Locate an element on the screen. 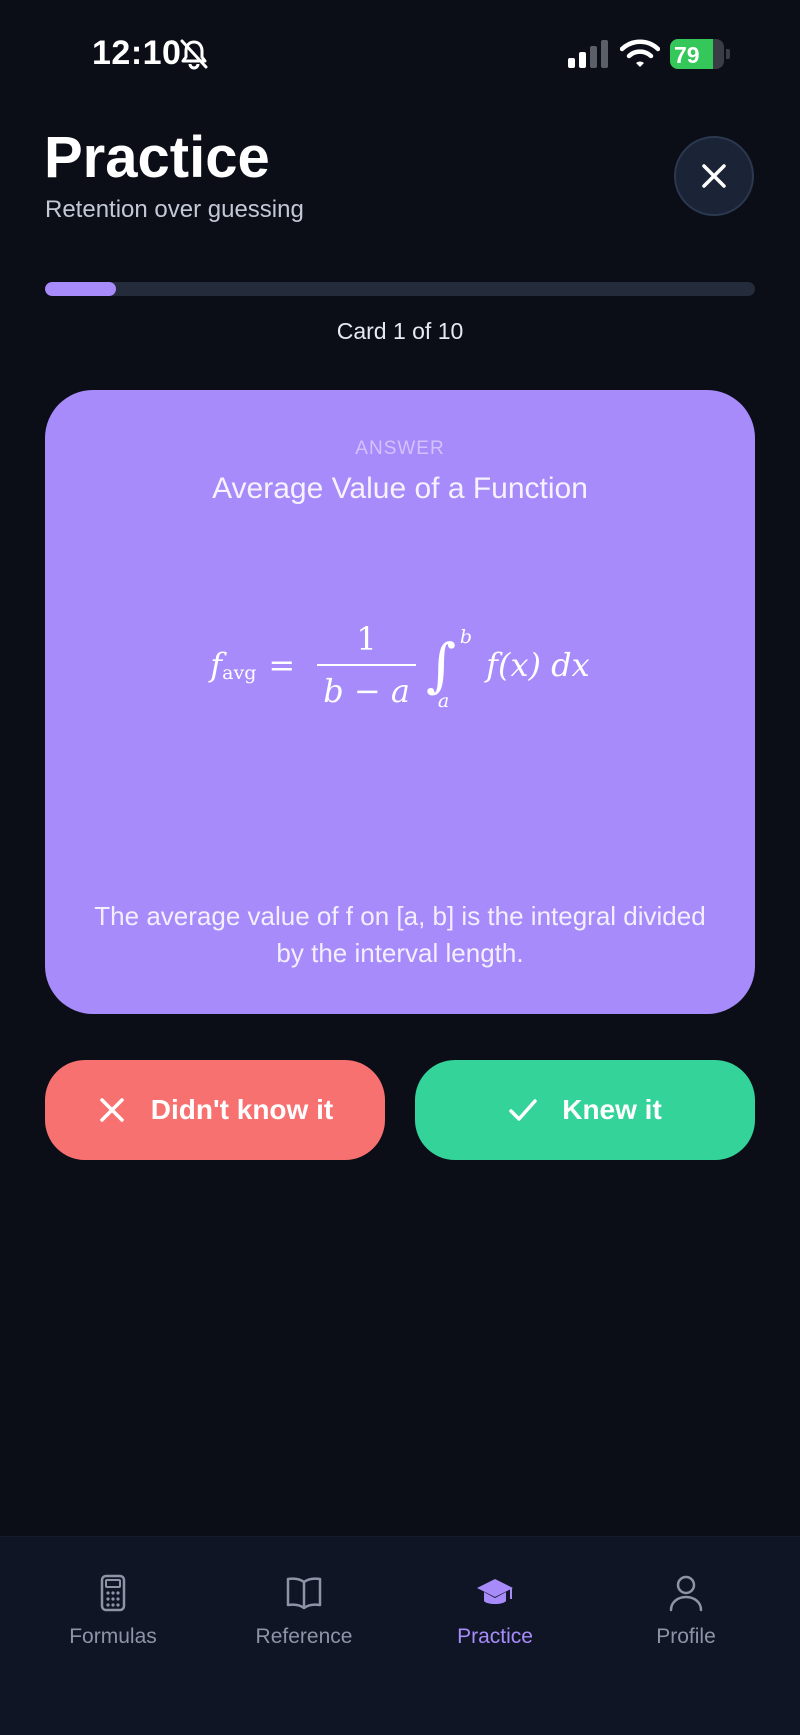 This screenshot has width=800, height=1735. page-title: Practice is located at coordinates (157, 157).